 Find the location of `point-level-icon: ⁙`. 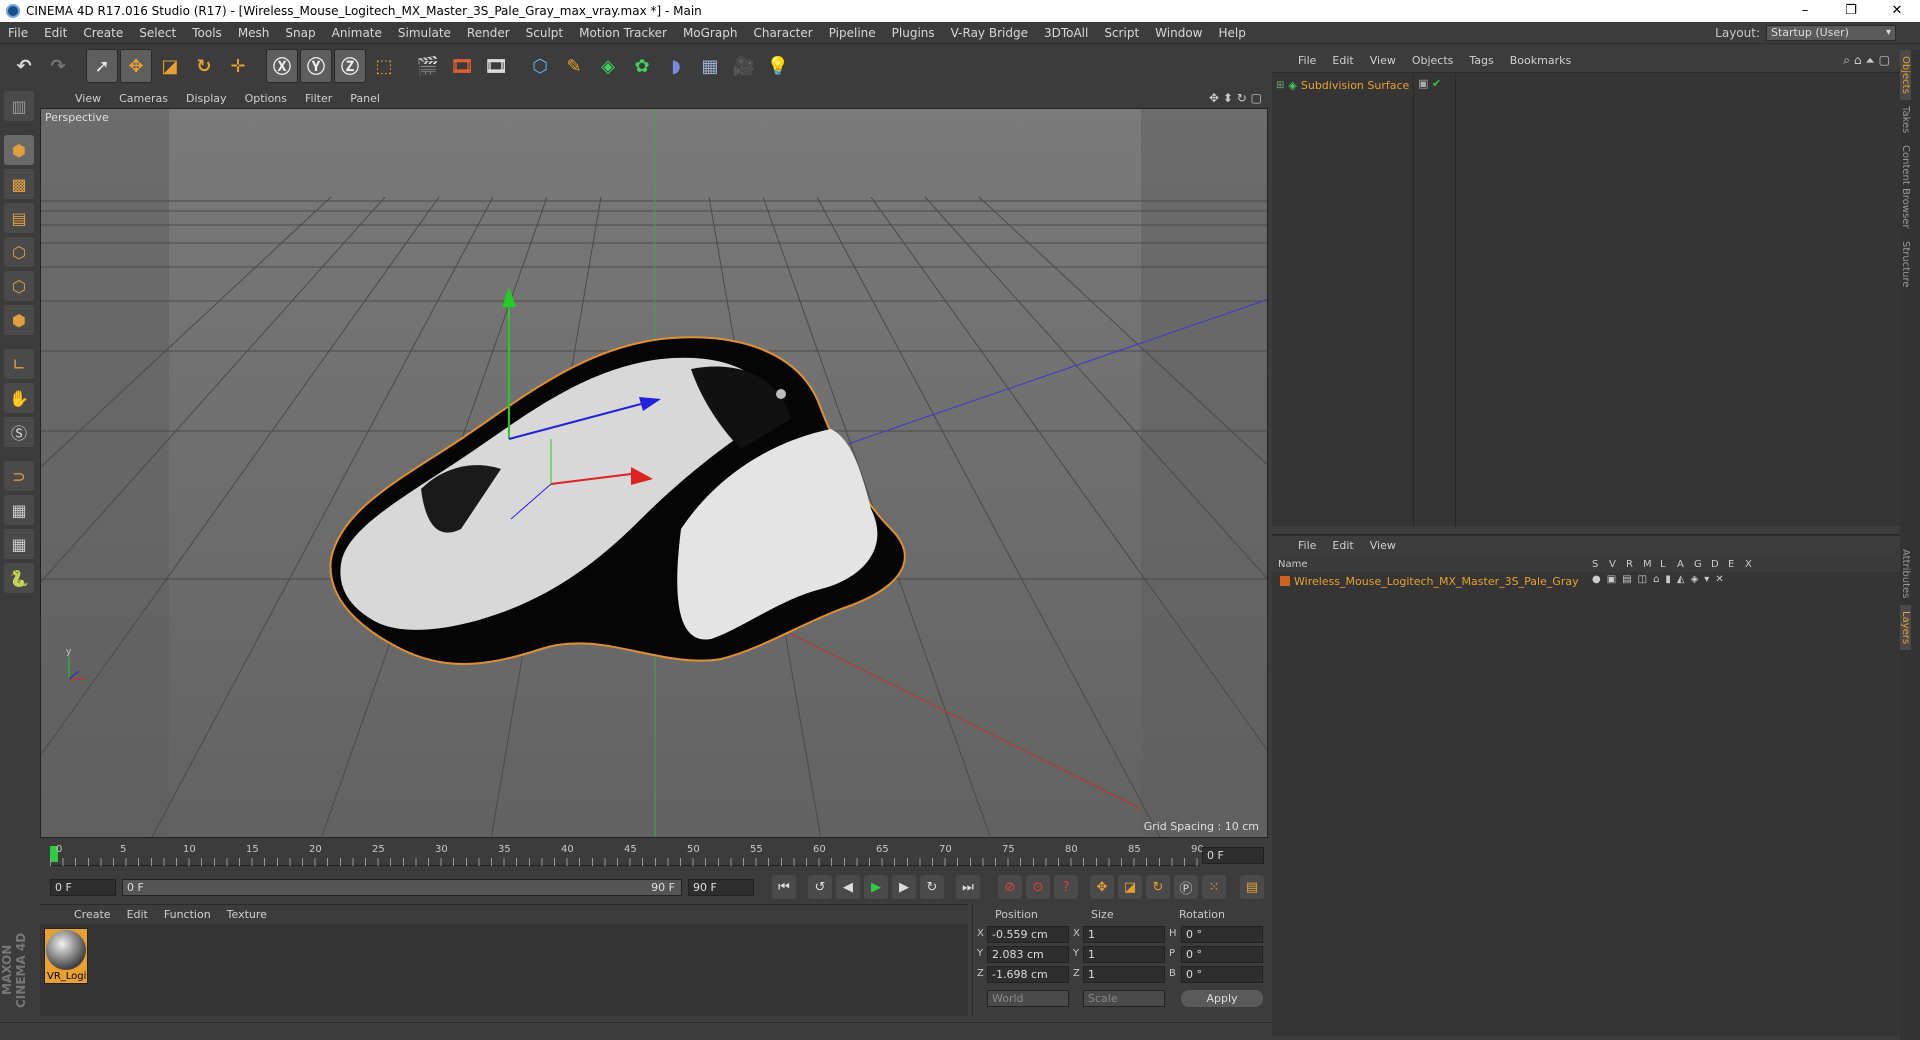

point-level-icon: ⁙ is located at coordinates (1214, 887).